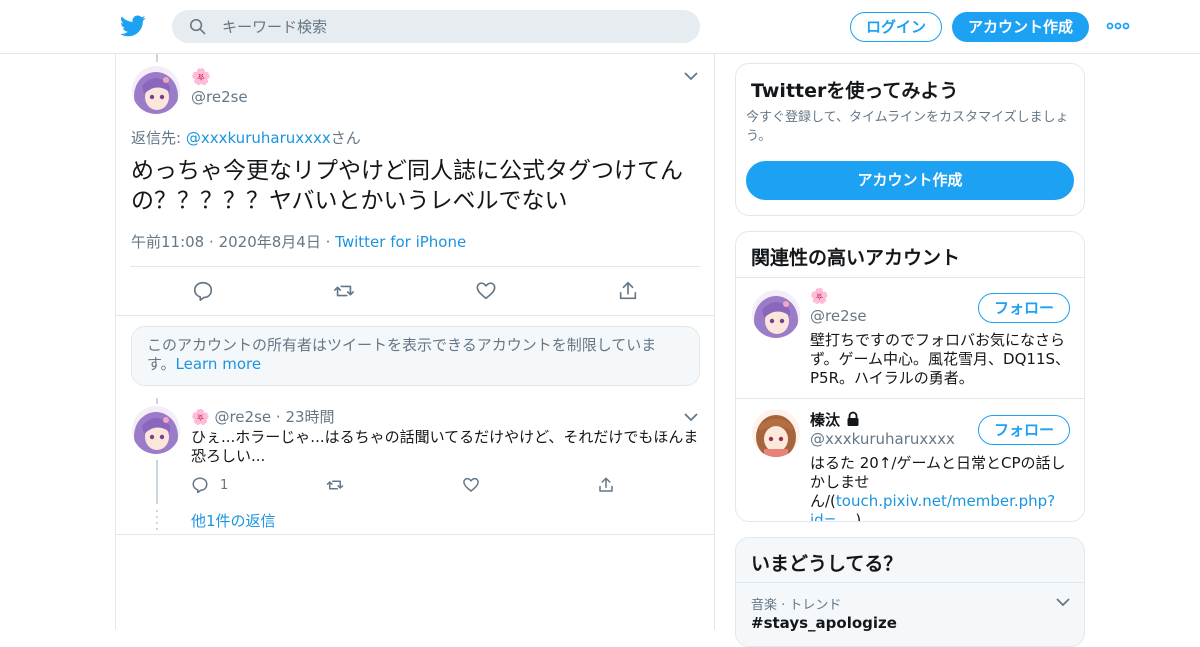 The image size is (1200, 647). What do you see at coordinates (242, 417) in the screenshot?
I see `reply-handle: @re2se` at bounding box center [242, 417].